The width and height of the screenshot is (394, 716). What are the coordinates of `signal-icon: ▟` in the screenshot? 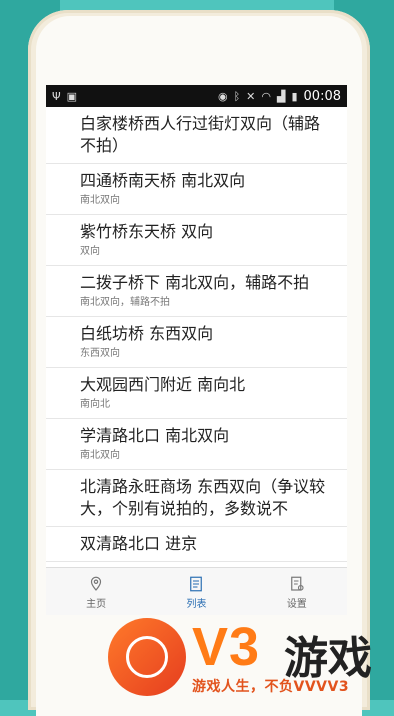 It's located at (281, 96).